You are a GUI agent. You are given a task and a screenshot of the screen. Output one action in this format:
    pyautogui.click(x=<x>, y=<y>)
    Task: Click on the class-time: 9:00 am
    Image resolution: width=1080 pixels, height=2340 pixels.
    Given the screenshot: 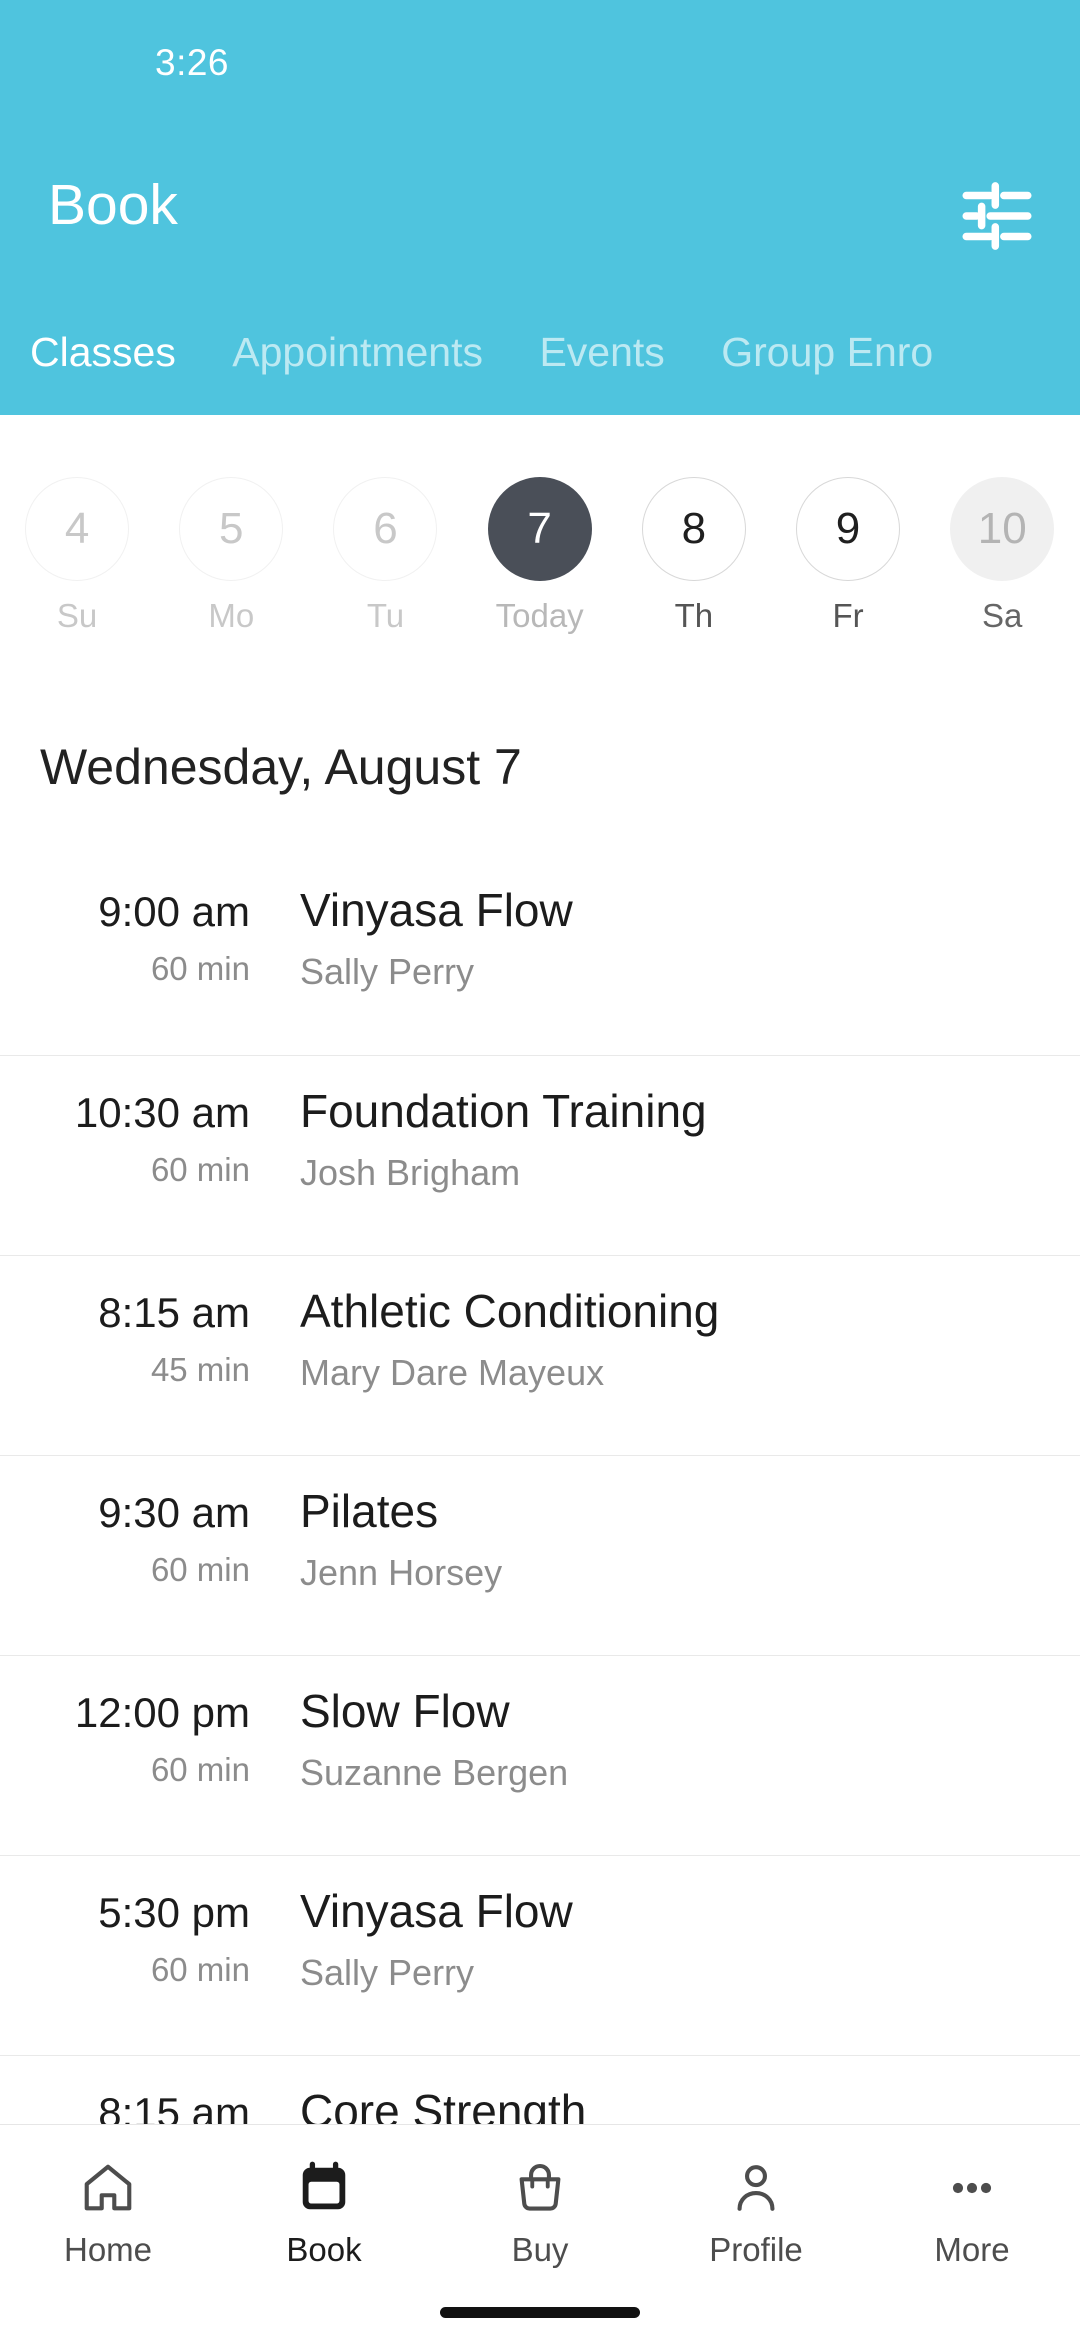 What is the action you would take?
    pyautogui.click(x=174, y=911)
    